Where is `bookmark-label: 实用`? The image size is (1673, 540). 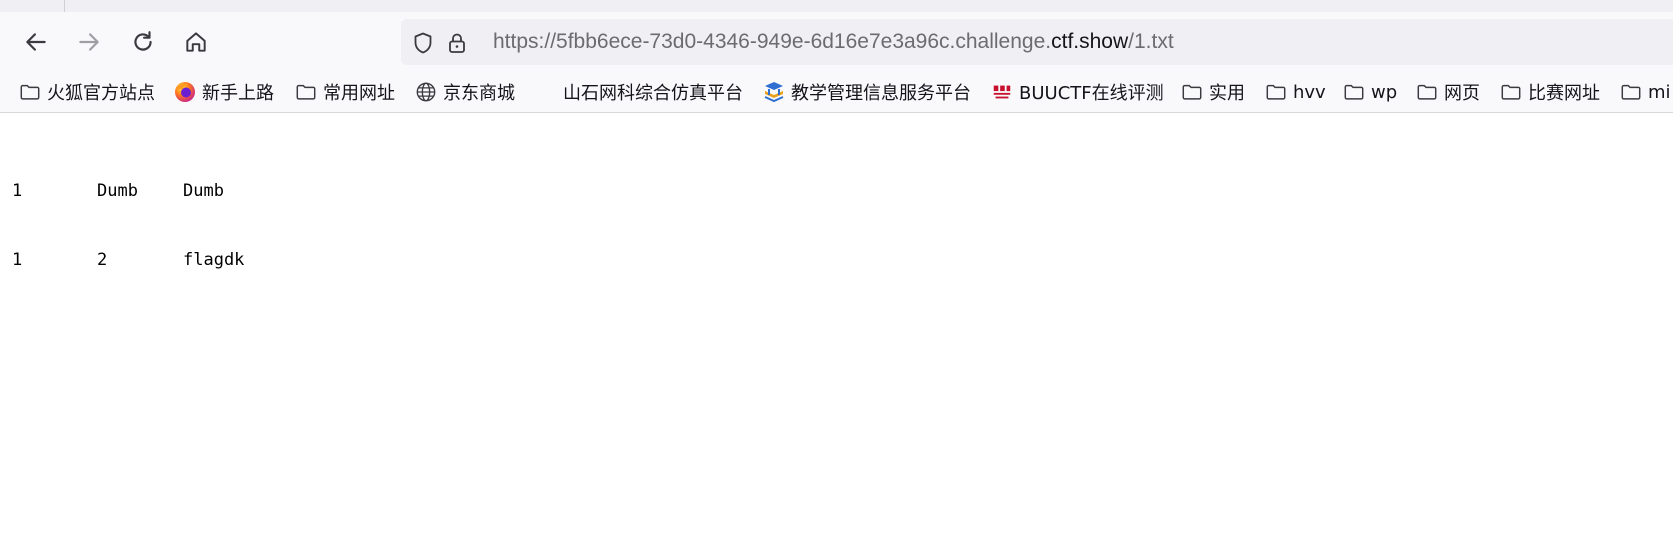 bookmark-label: 实用 is located at coordinates (1227, 93).